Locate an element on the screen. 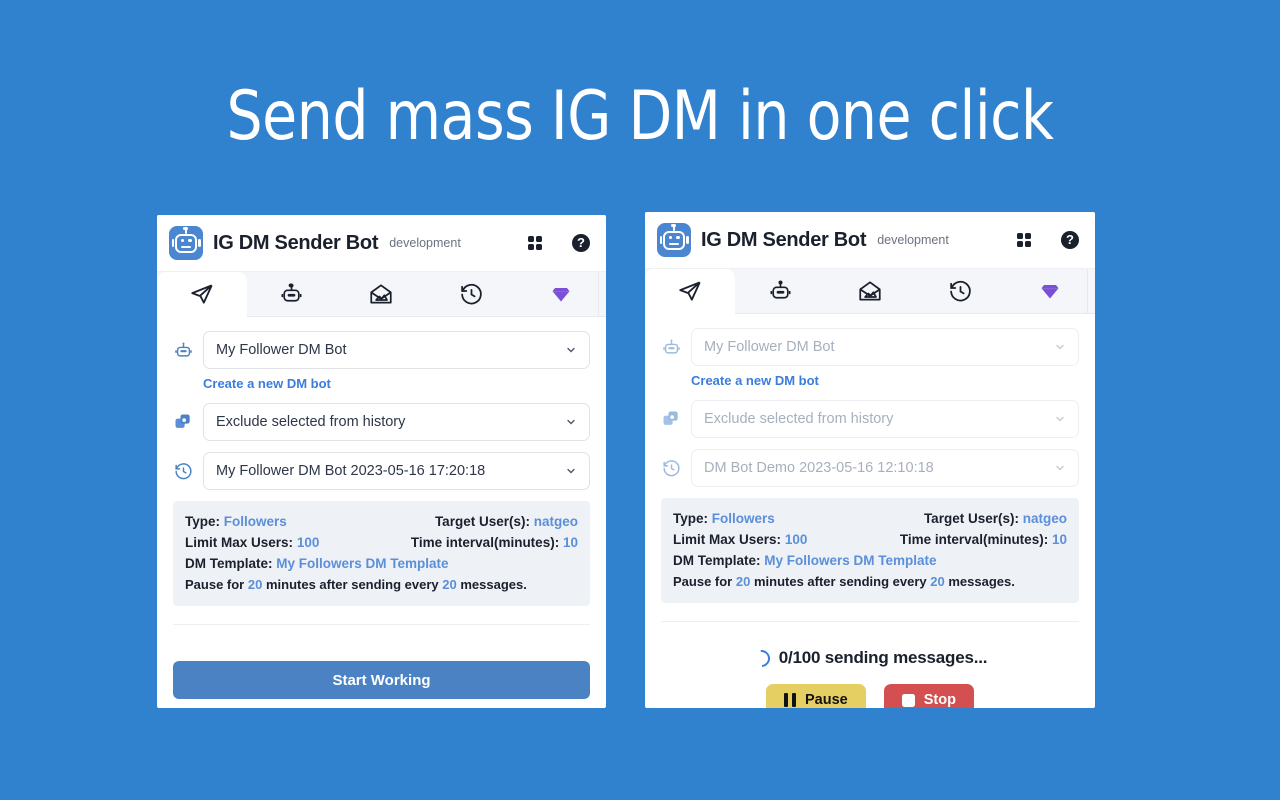  loading-spinner-icon is located at coordinates (761, 658).